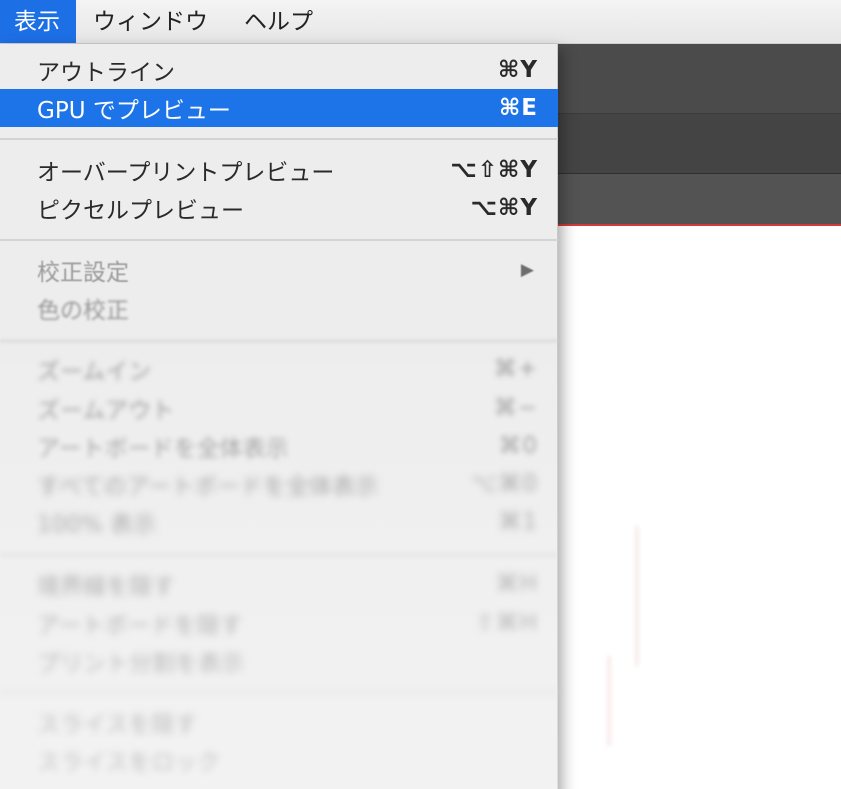 The image size is (841, 789). Describe the element at coordinates (129, 763) in the screenshot. I see `menu-item-label: スライスをロック` at that location.